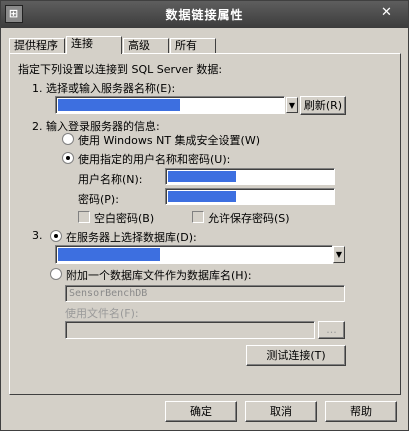 The image size is (409, 431). What do you see at coordinates (169, 140) in the screenshot?
I see `radio-nt-label: 使用 Windows NT 集成安全设置(W)` at bounding box center [169, 140].